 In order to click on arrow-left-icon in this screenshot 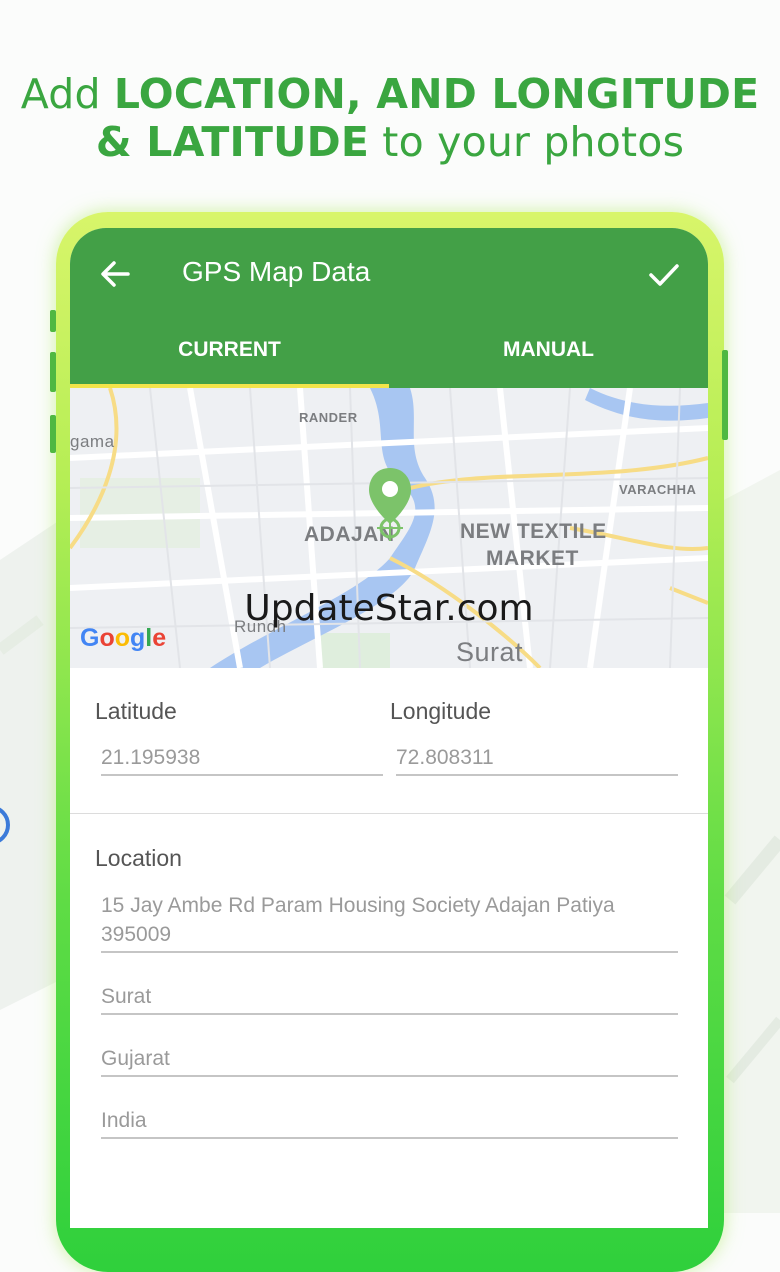, I will do `click(115, 274)`.